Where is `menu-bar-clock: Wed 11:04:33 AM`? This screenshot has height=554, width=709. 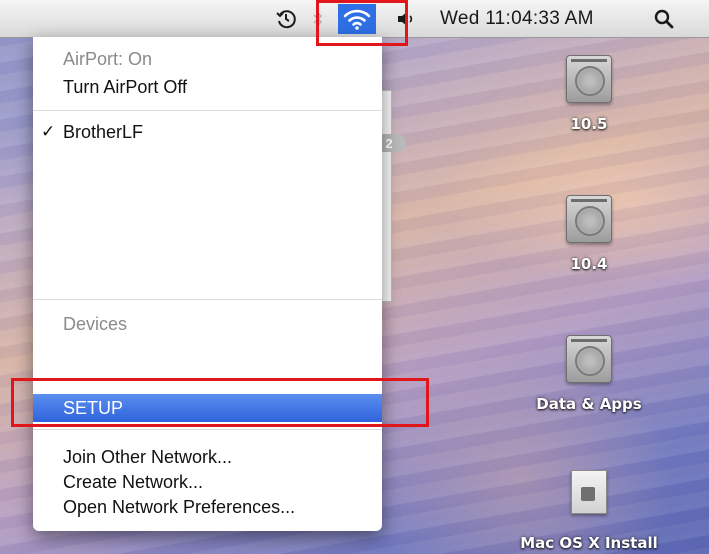 menu-bar-clock: Wed 11:04:33 AM is located at coordinates (530, 18).